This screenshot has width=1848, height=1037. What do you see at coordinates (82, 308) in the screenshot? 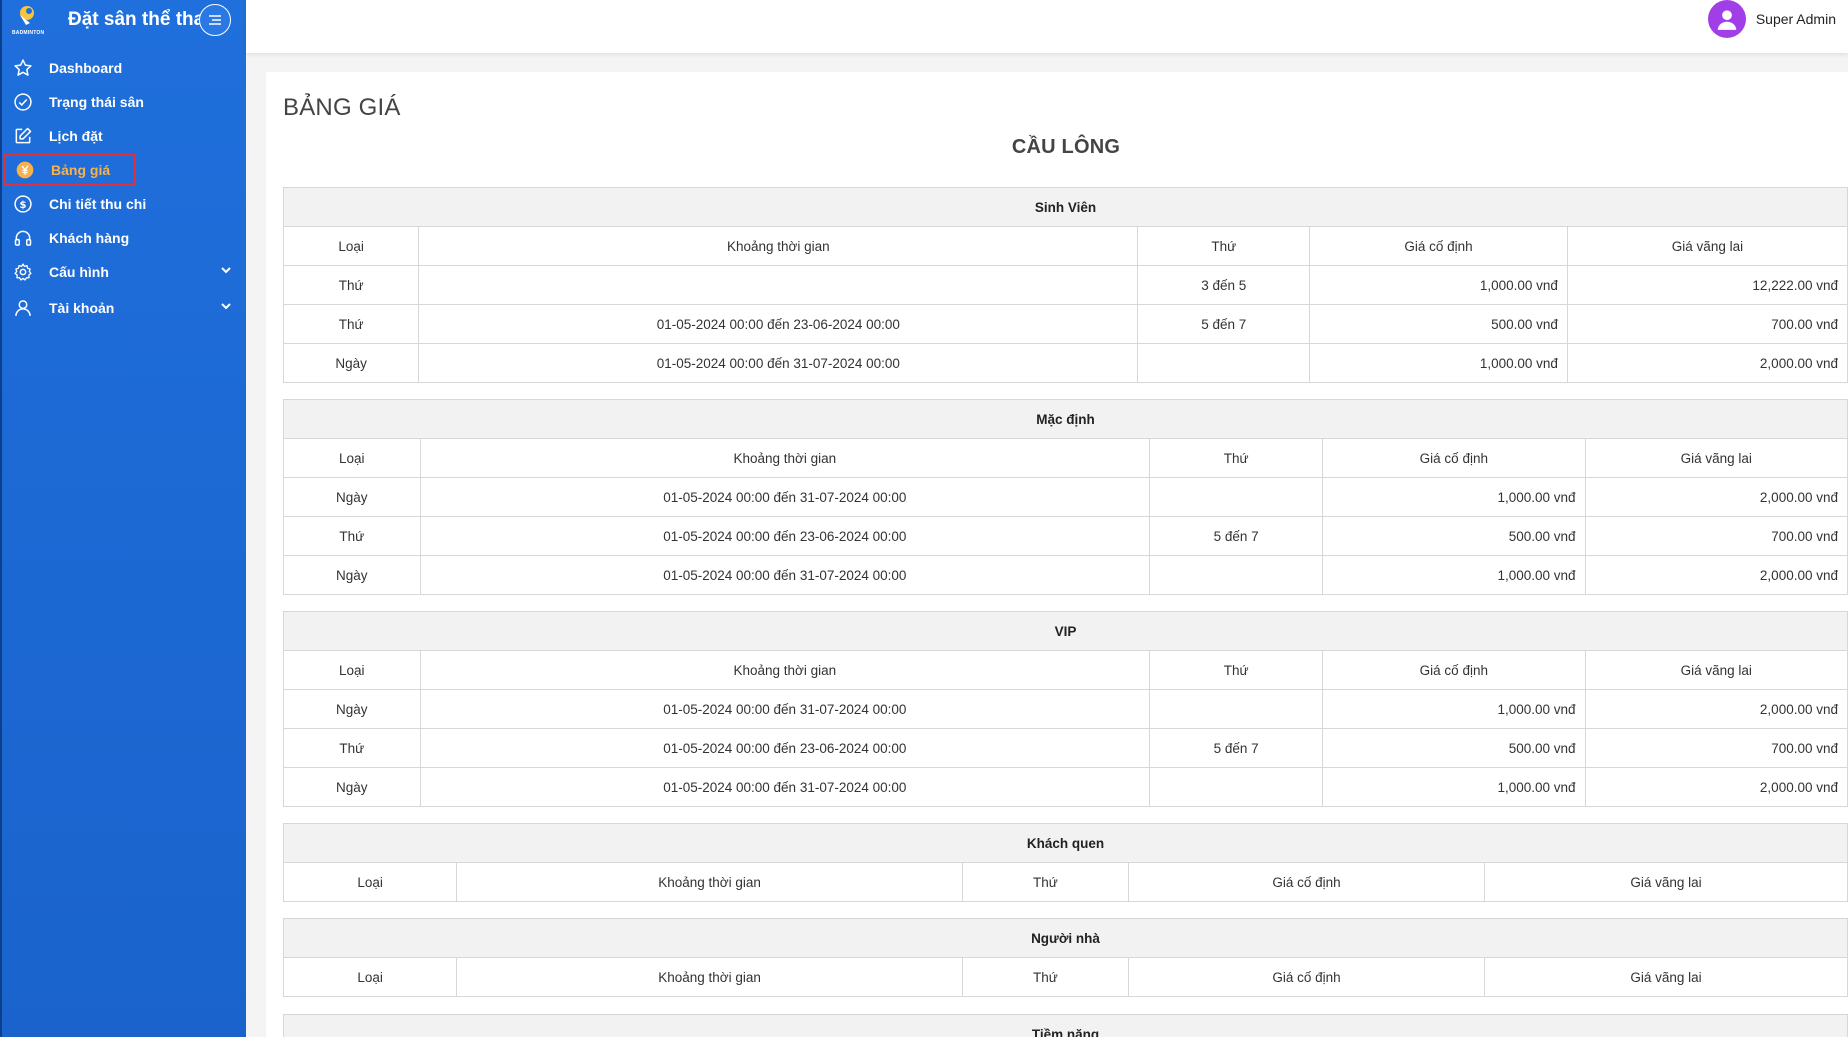
I see `nav-label: Tài khoản` at bounding box center [82, 308].